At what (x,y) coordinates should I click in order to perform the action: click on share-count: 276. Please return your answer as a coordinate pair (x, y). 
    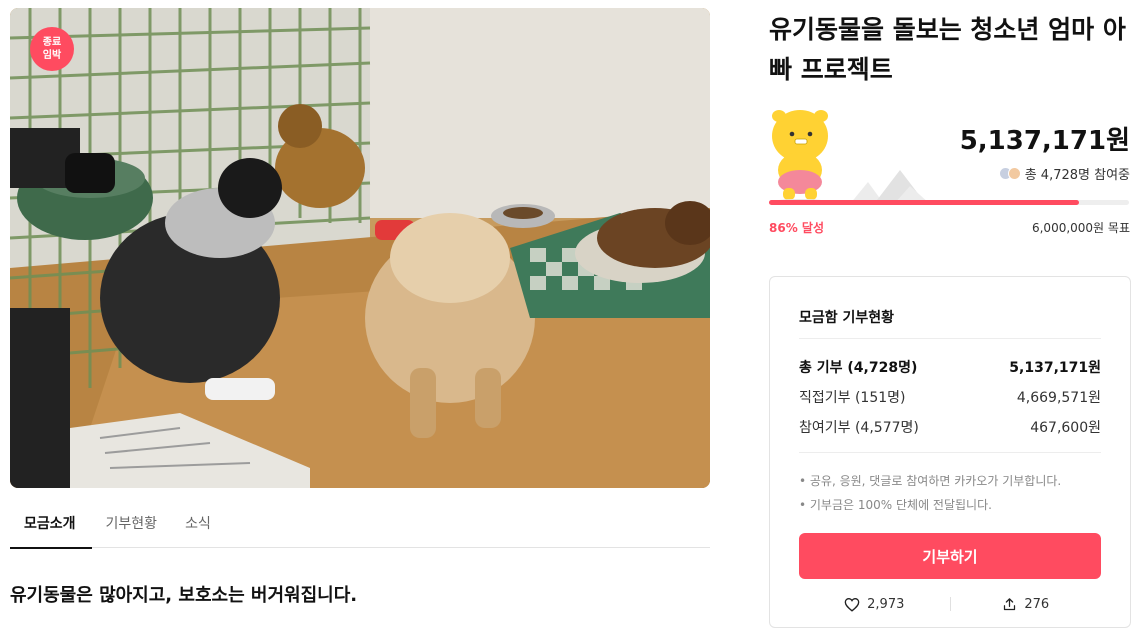
    Looking at the image, I should click on (1037, 604).